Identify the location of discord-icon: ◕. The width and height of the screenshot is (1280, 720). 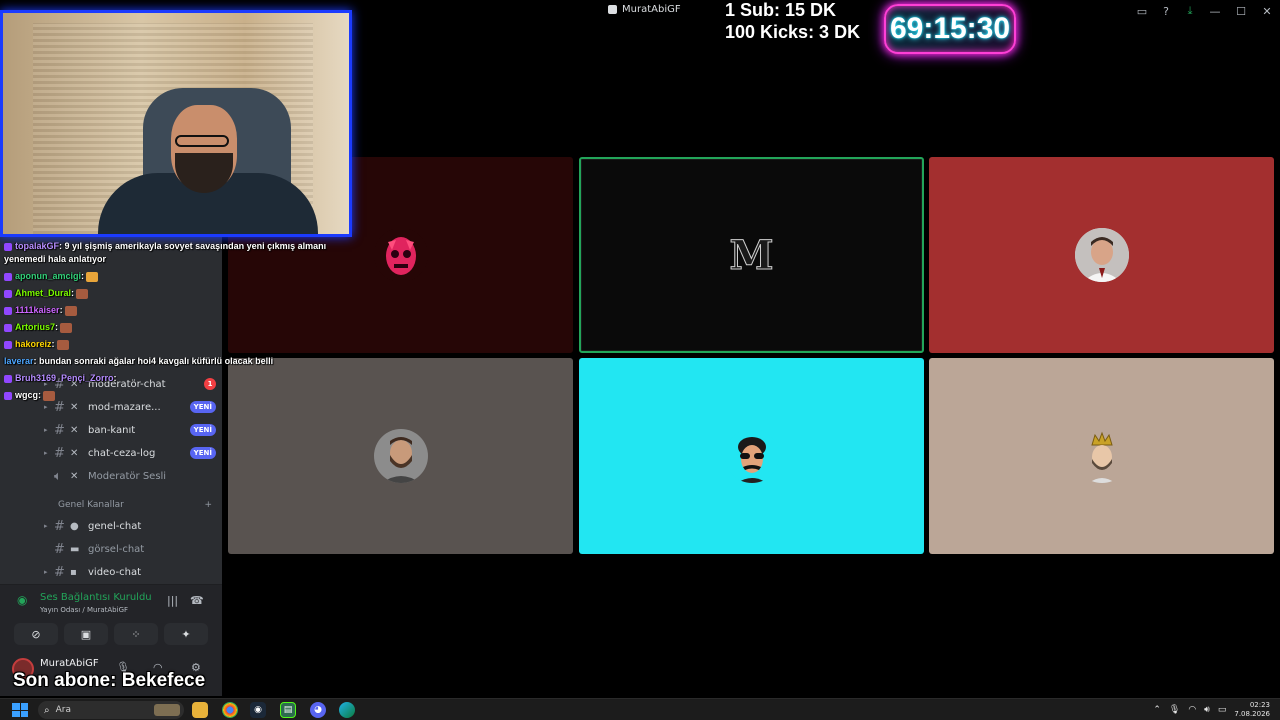
(318, 710).